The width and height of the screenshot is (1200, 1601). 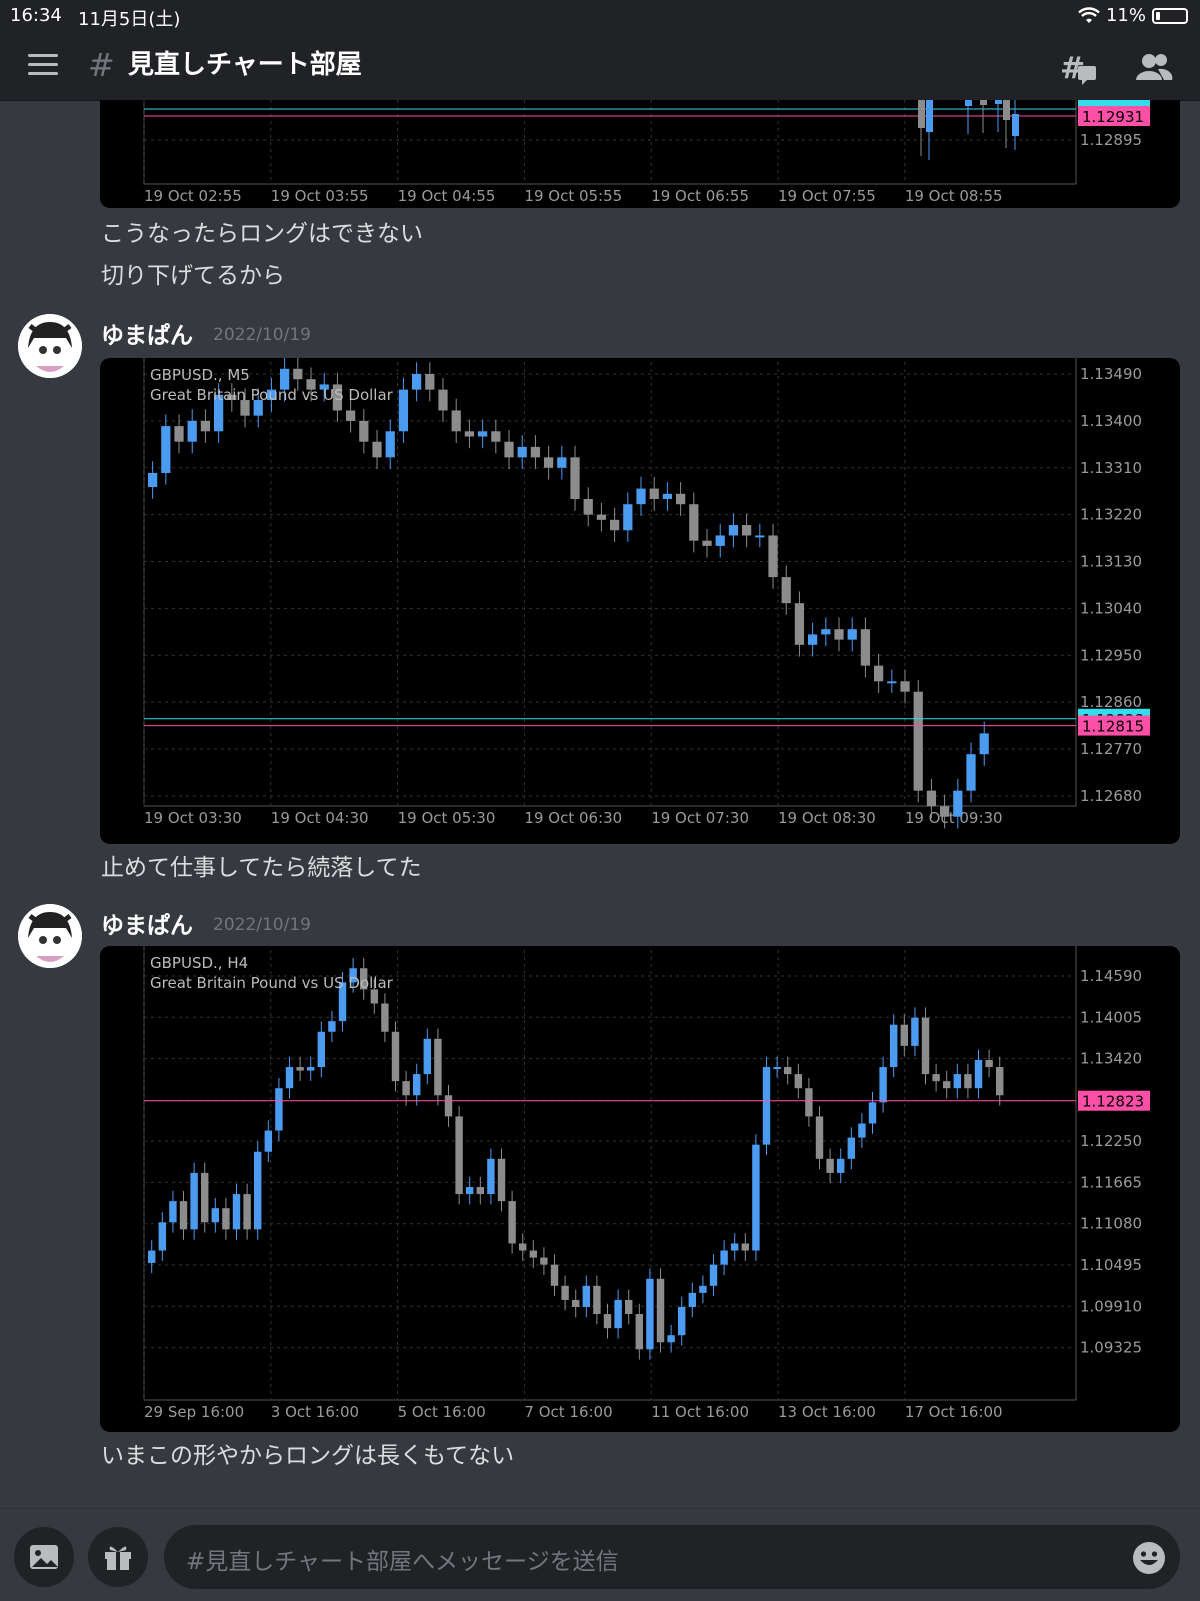 What do you see at coordinates (262, 335) in the screenshot?
I see `timestamp: 2022/10/19` at bounding box center [262, 335].